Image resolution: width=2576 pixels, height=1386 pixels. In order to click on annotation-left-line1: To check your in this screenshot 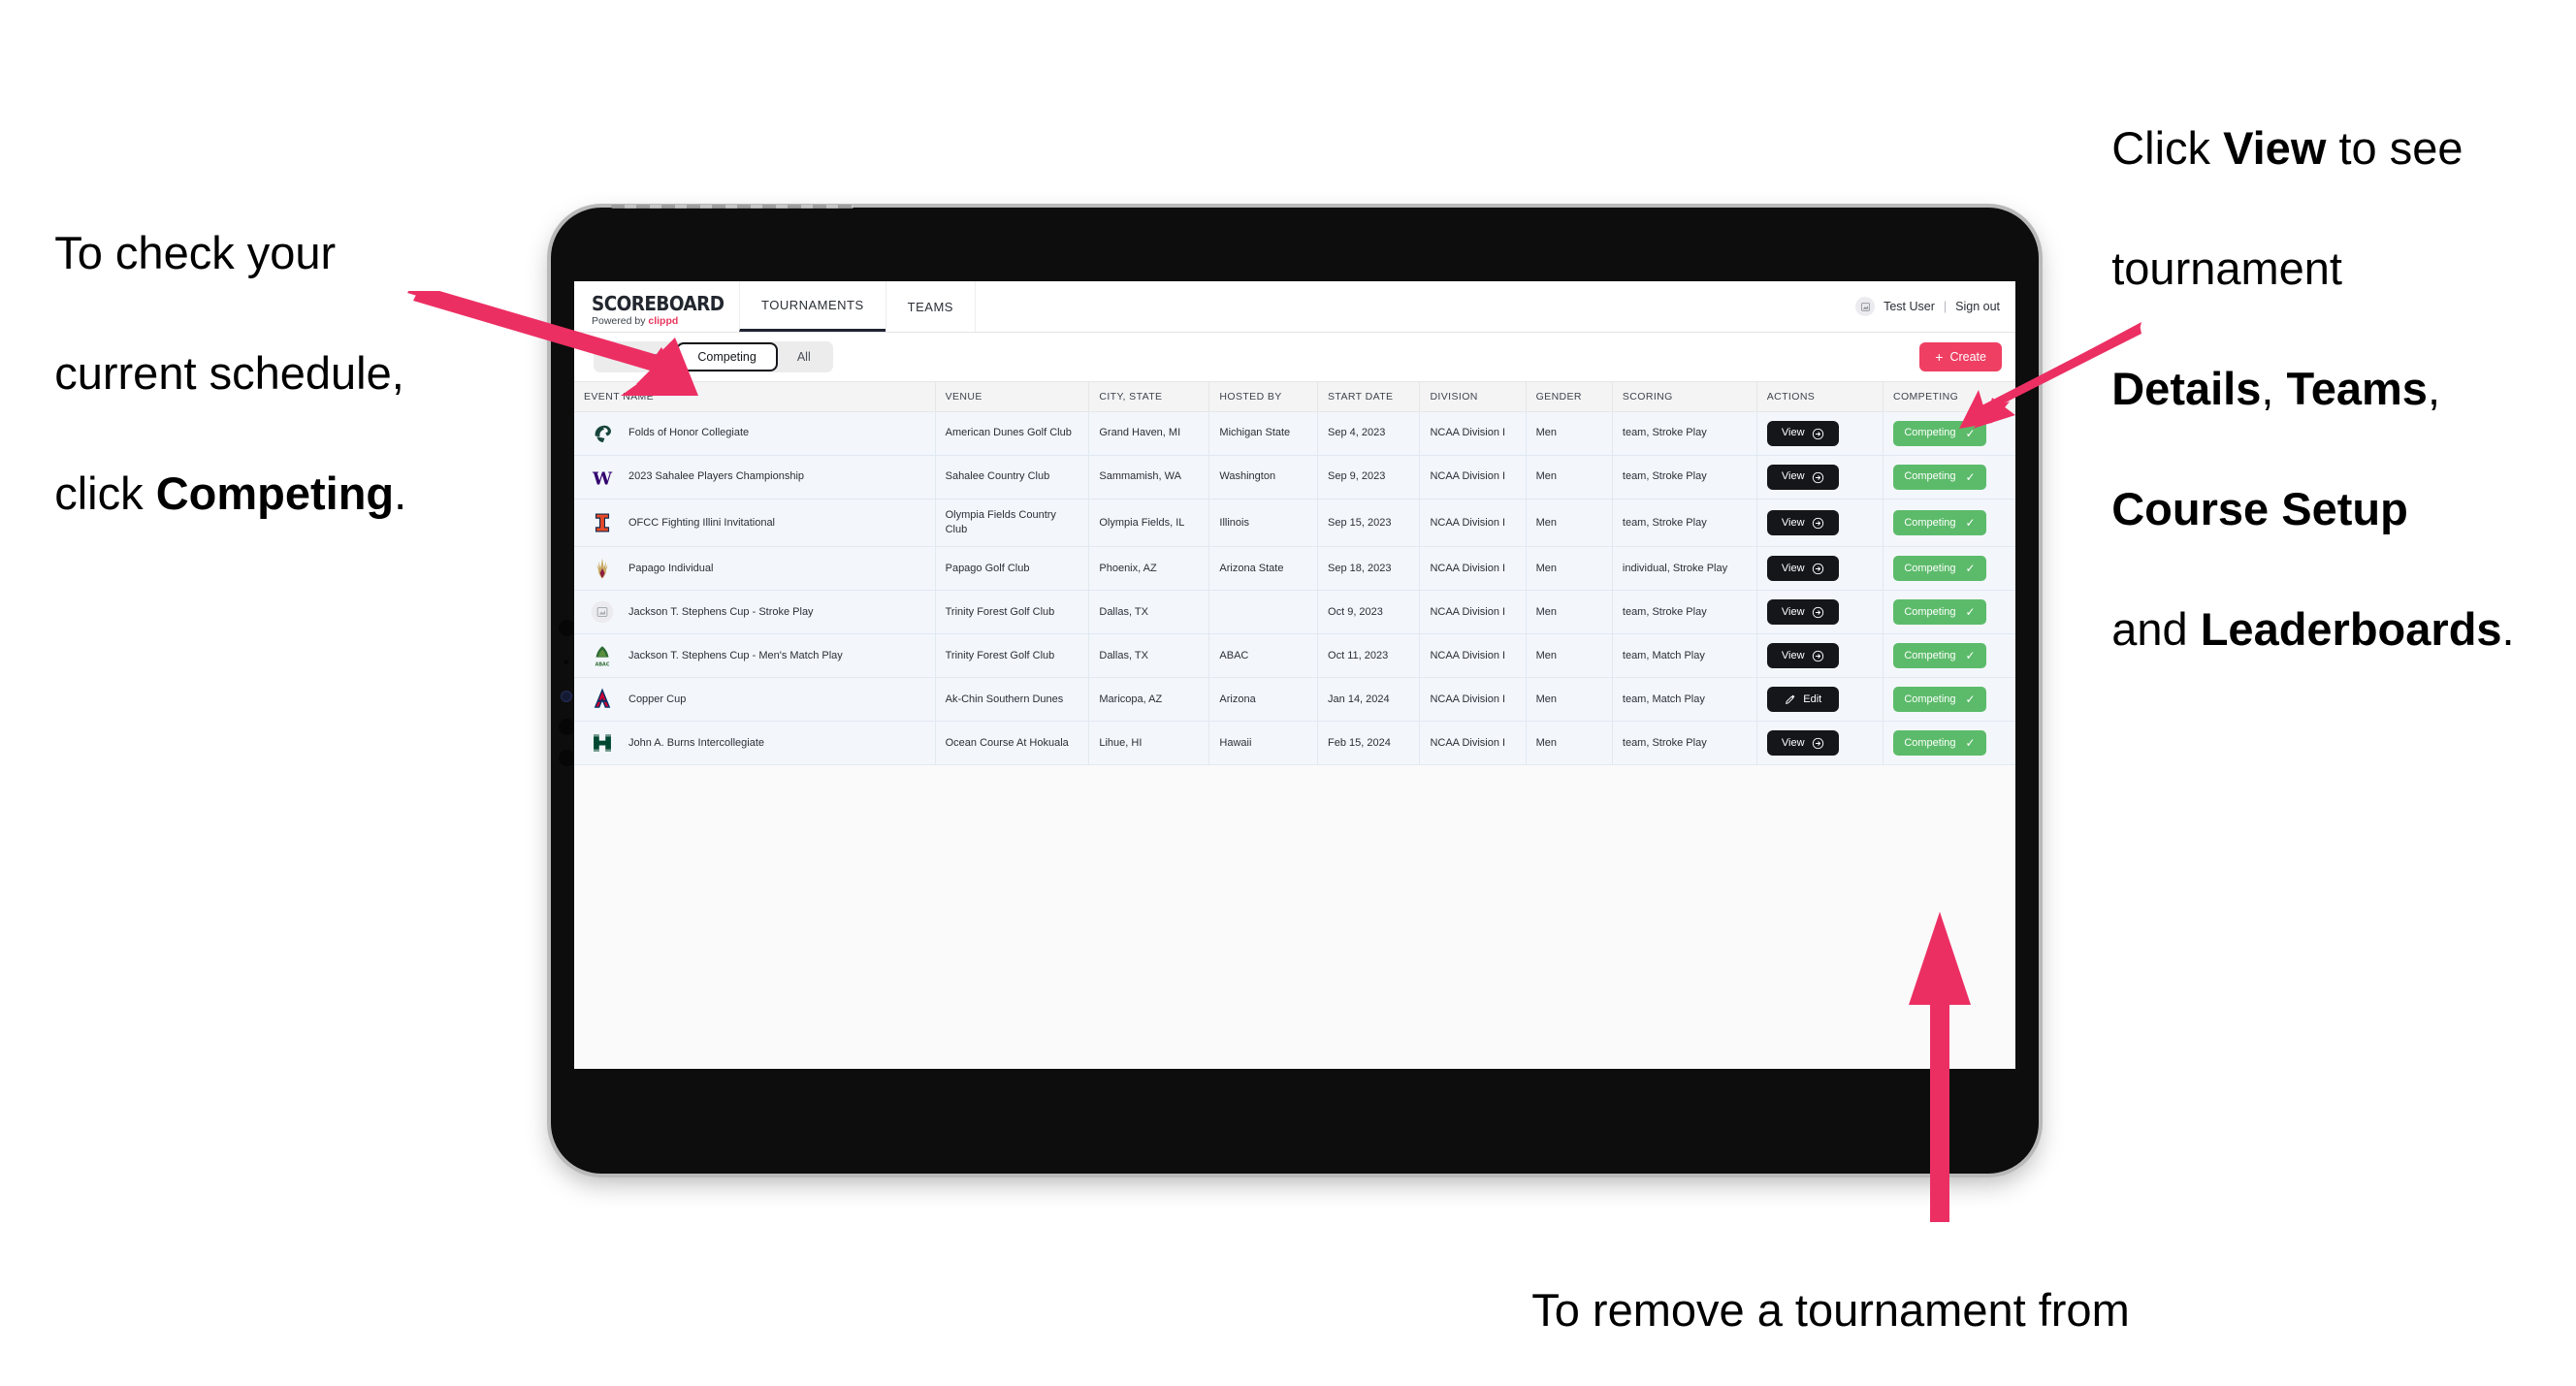, I will do `click(195, 253)`.